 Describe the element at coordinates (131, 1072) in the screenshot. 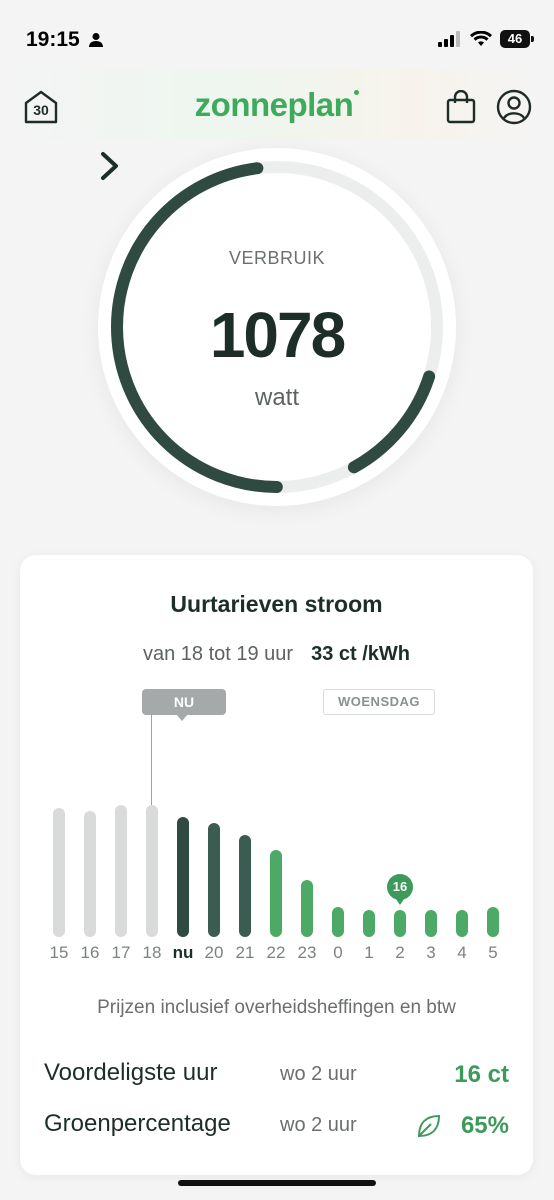

I see `cheapest-hour-label: Voordeligste uur` at that location.